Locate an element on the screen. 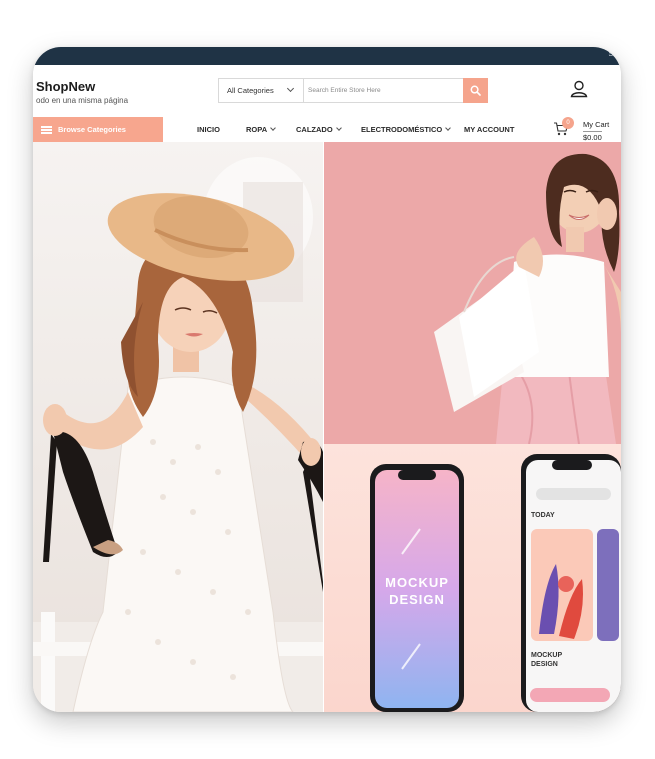 The height and width of the screenshot is (759, 655). nav-item-label: ROPA is located at coordinates (257, 129).